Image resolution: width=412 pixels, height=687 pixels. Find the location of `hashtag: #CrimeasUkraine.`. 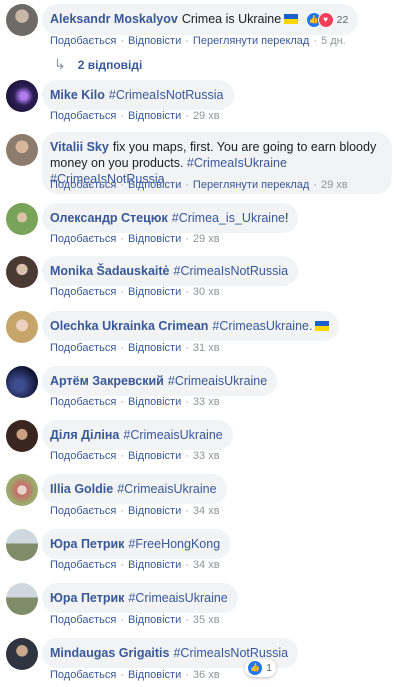

hashtag: #CrimeasUkraine. is located at coordinates (262, 326).